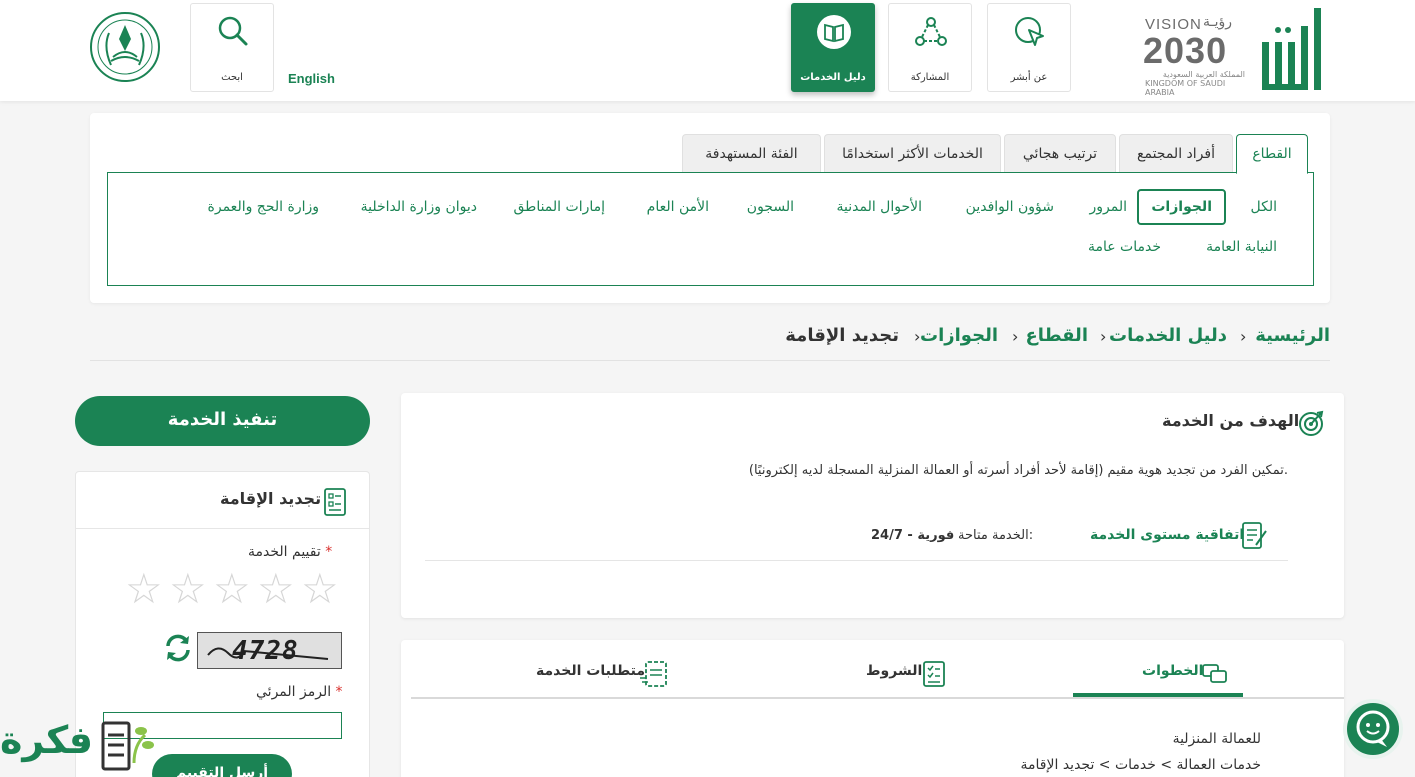  What do you see at coordinates (959, 335) in the screenshot?
I see `breadcrumb-passports: الجوازات` at bounding box center [959, 335].